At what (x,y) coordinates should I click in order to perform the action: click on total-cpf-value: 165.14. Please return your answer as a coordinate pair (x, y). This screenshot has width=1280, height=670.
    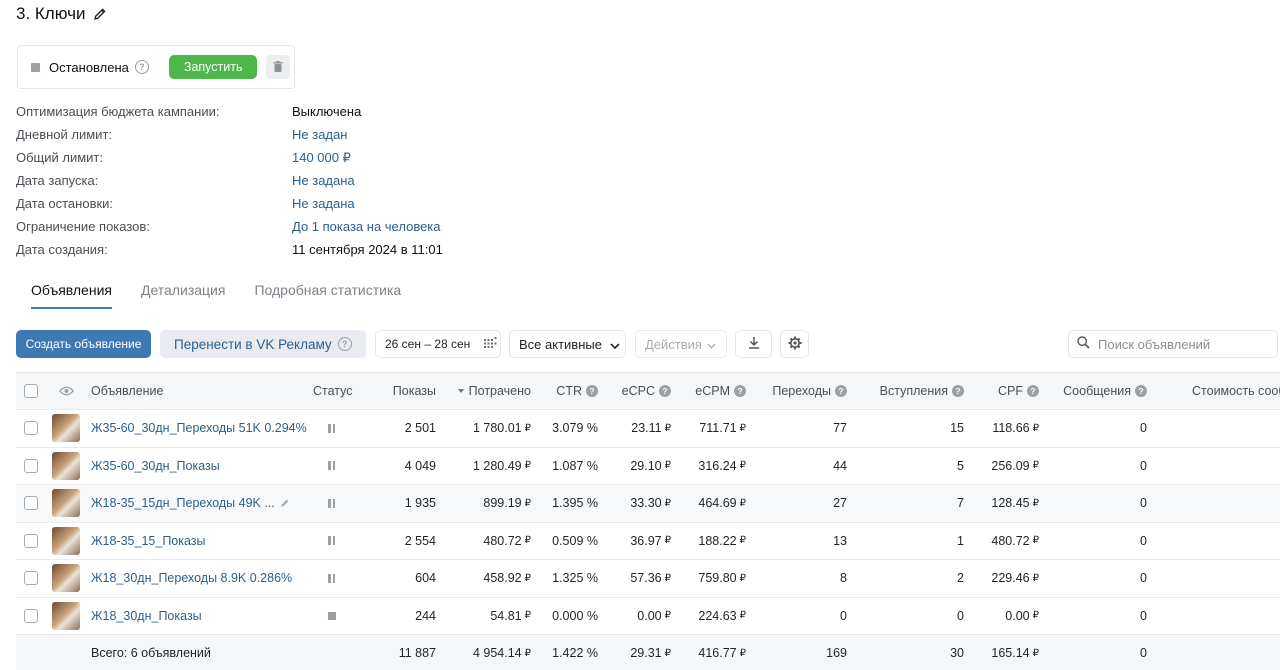
    Looking at the image, I should click on (1010, 653).